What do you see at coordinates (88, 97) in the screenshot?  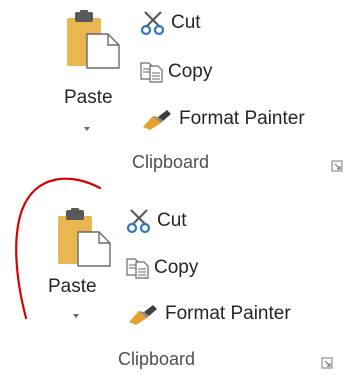 I see `paste-label: Paste` at bounding box center [88, 97].